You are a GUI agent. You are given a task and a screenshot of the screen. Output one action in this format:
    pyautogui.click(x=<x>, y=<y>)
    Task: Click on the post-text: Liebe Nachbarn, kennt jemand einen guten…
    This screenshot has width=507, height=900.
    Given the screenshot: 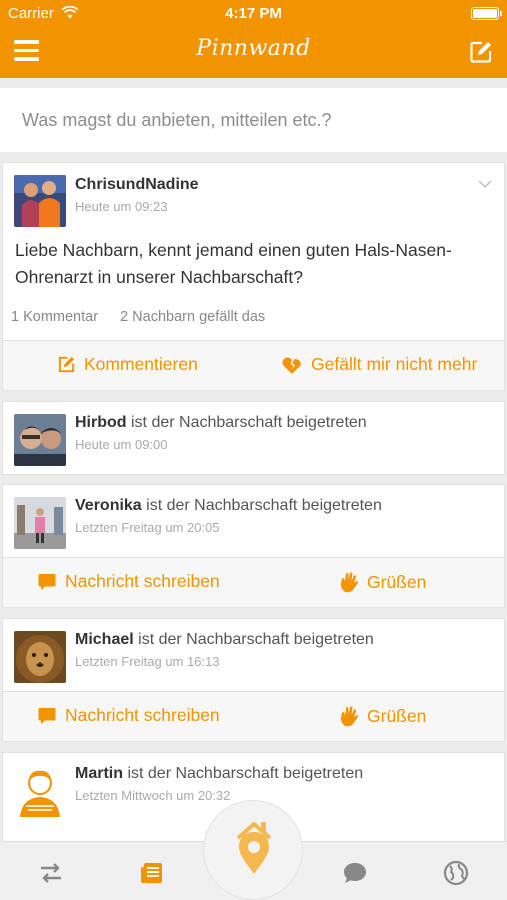 What is the action you would take?
    pyautogui.click(x=233, y=263)
    